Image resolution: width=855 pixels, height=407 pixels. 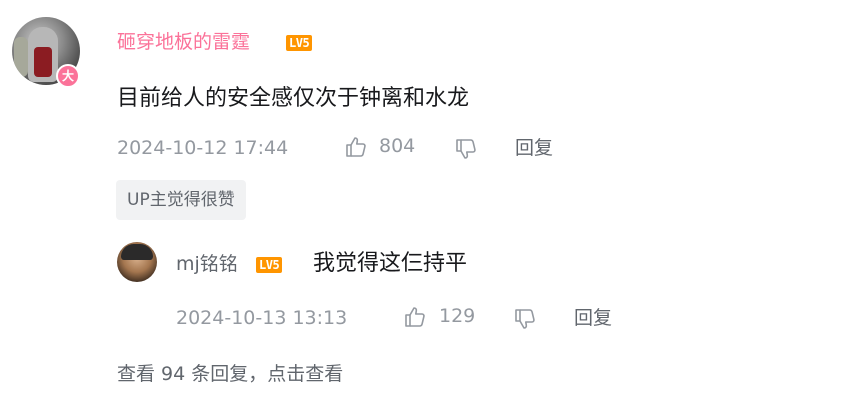 What do you see at coordinates (137, 262) in the screenshot?
I see `reply-user-avatar` at bounding box center [137, 262].